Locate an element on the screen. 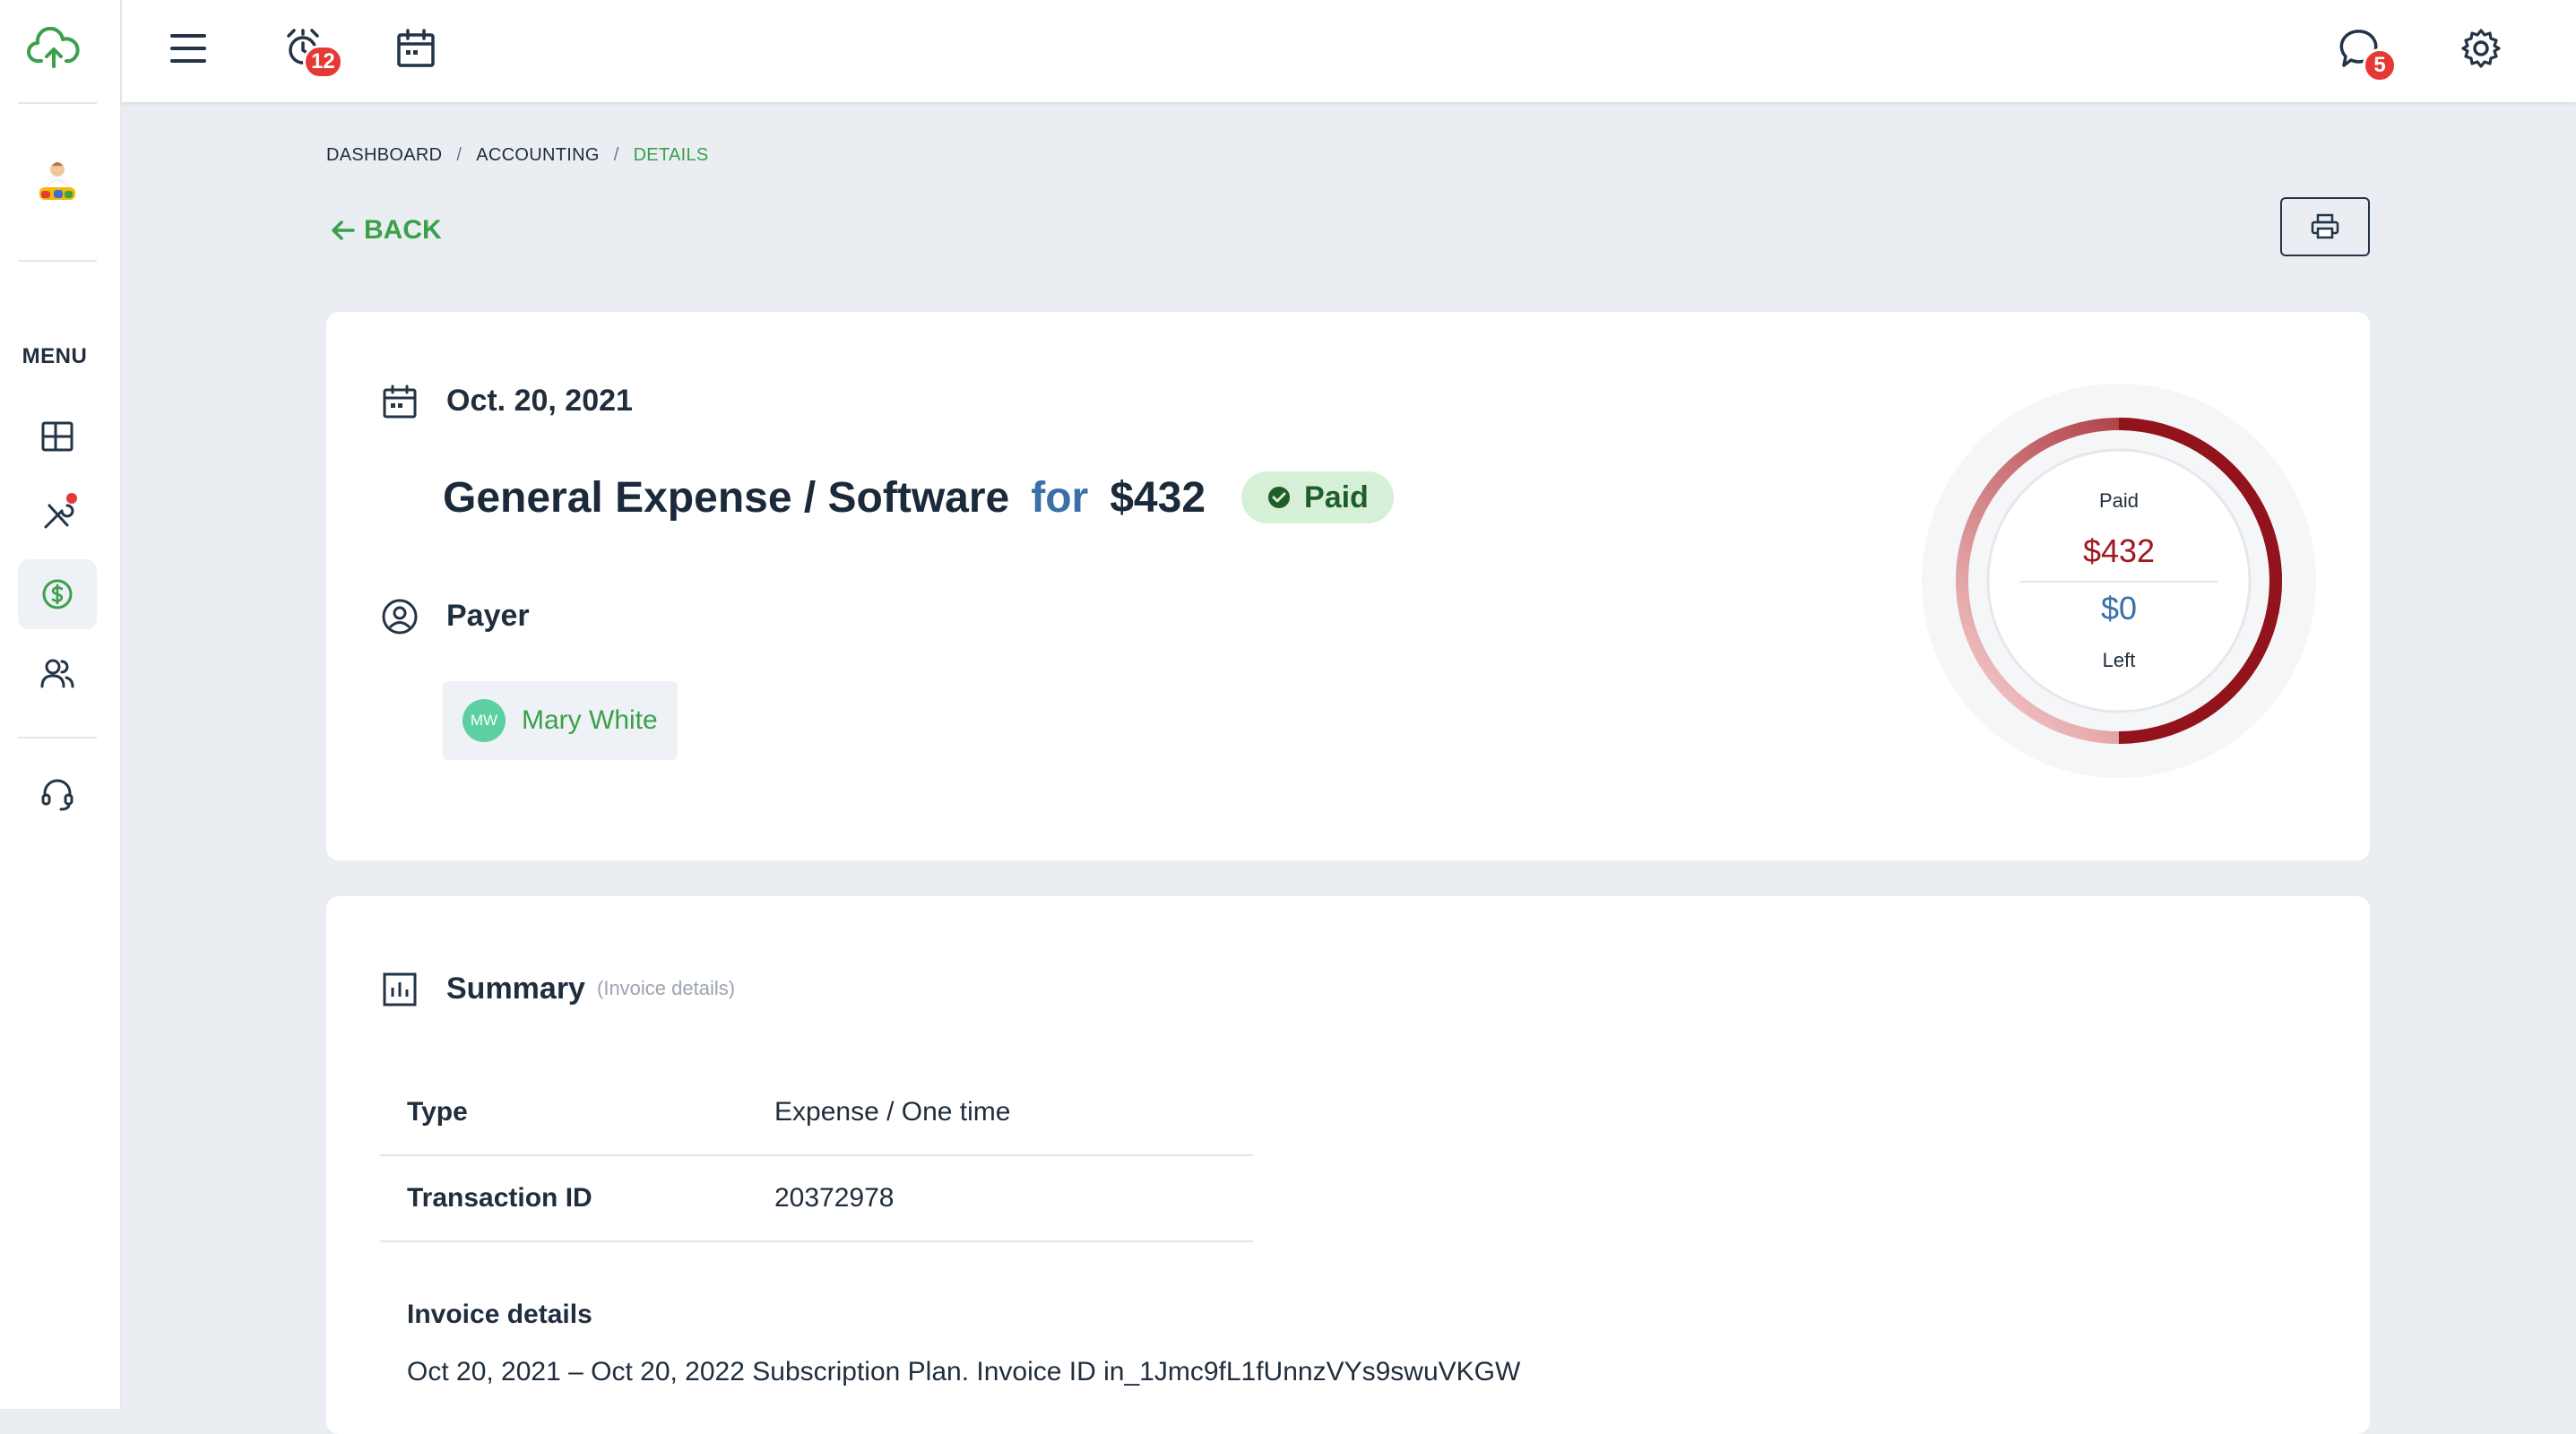 Image resolution: width=2576 pixels, height=1434 pixels. user-circle-icon is located at coordinates (399, 616).